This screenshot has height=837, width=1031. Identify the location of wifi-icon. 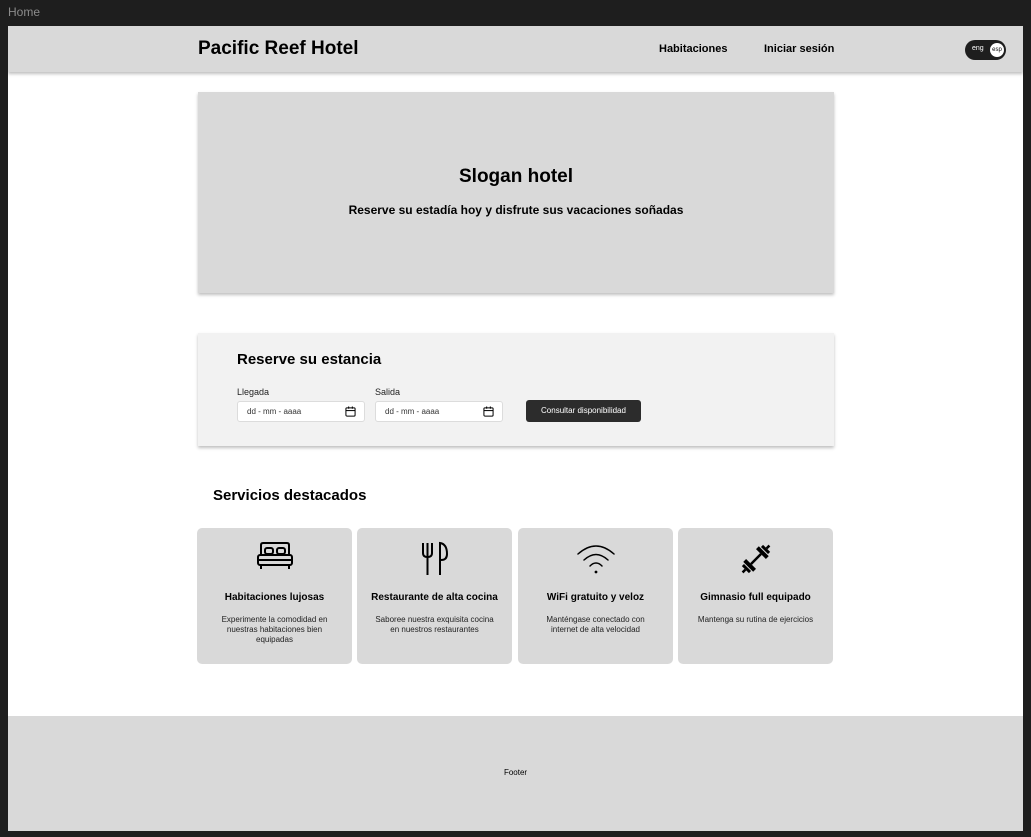
(595, 559).